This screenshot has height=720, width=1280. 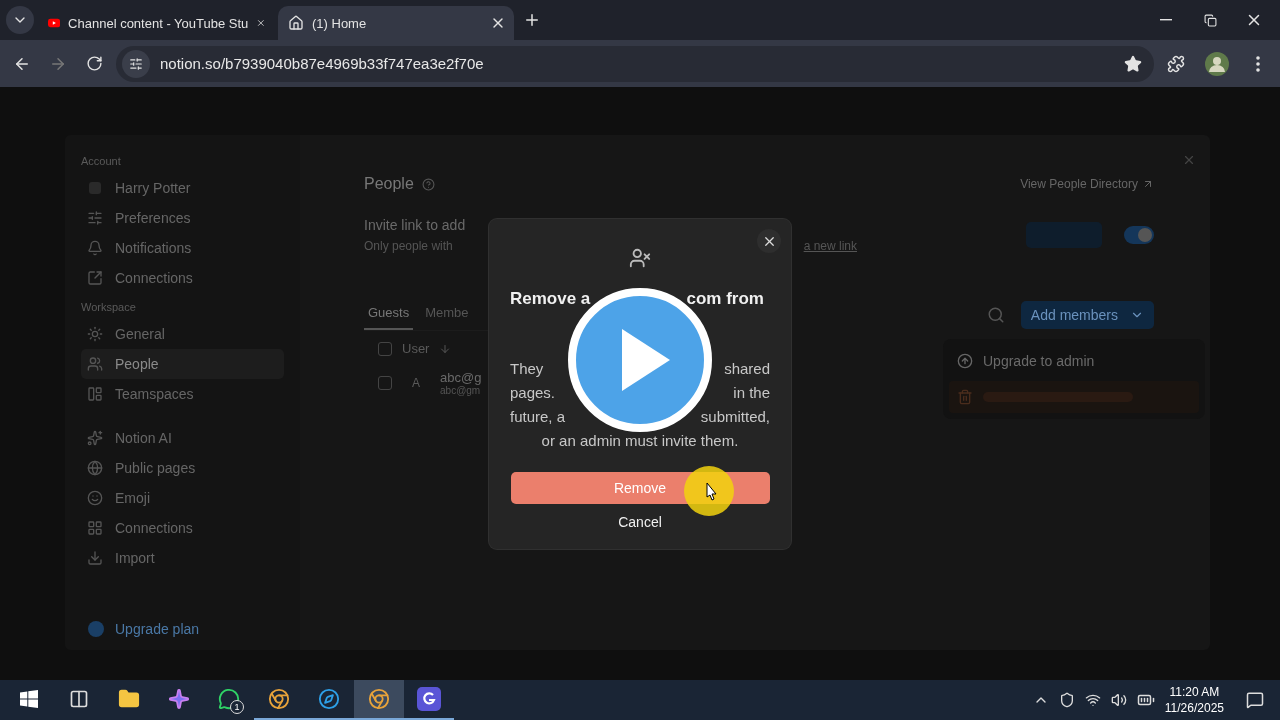 I want to click on circle-icon, so click(x=96, y=629).